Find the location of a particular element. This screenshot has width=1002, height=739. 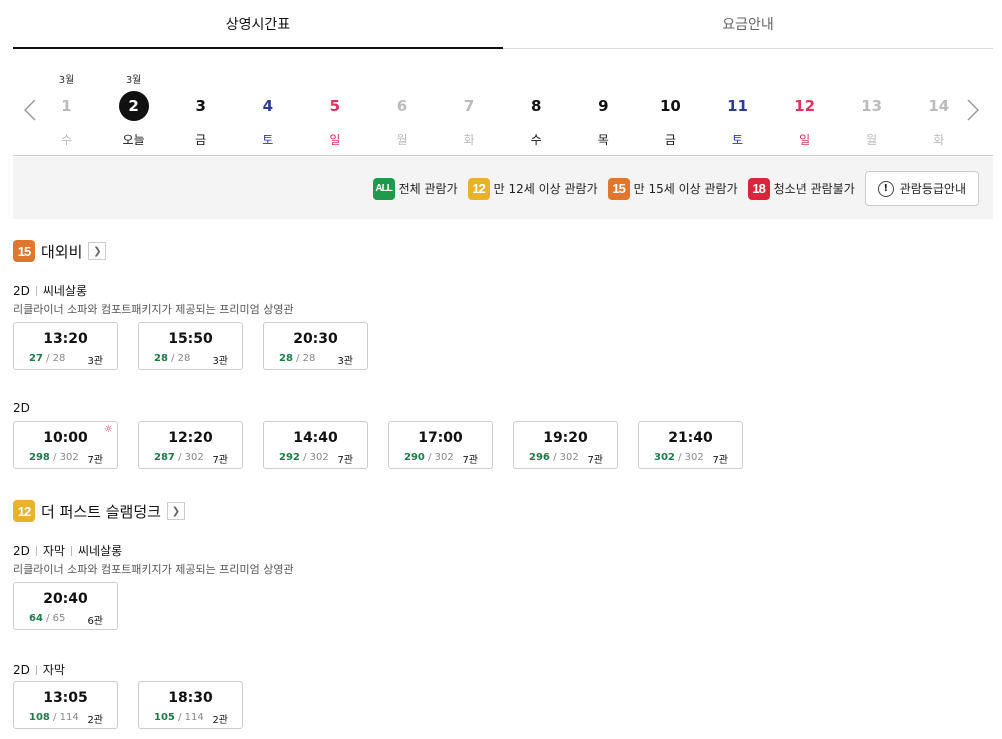

date-weekday: 금 is located at coordinates (201, 140).